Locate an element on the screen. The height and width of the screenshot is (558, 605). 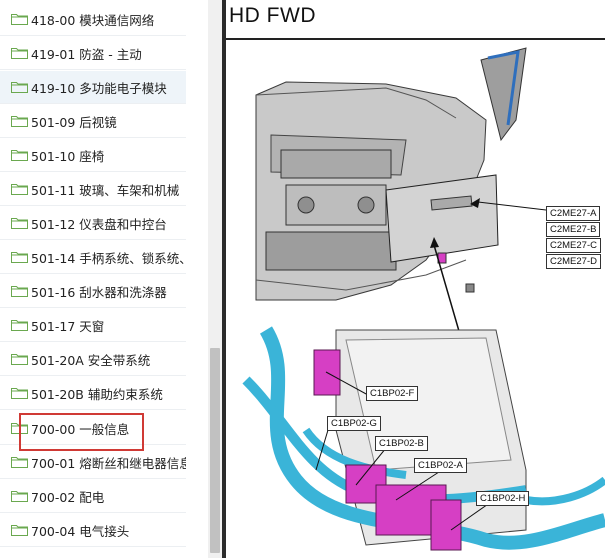
tree-item-label: 501-20A 安全带系统 is located at coordinates (91, 360).